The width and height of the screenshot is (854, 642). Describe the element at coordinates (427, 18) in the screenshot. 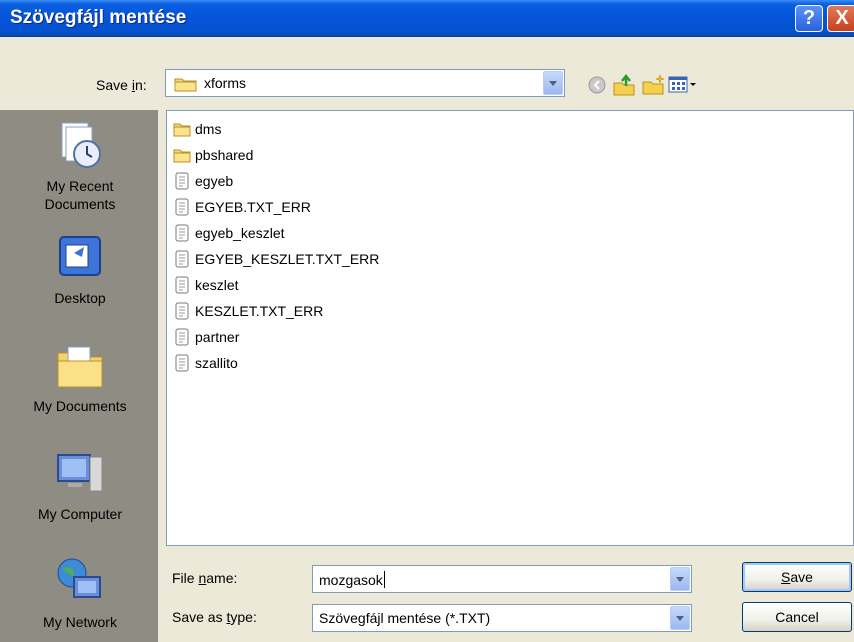

I see `title-bar: Szövegfájl mentése ? X` at that location.